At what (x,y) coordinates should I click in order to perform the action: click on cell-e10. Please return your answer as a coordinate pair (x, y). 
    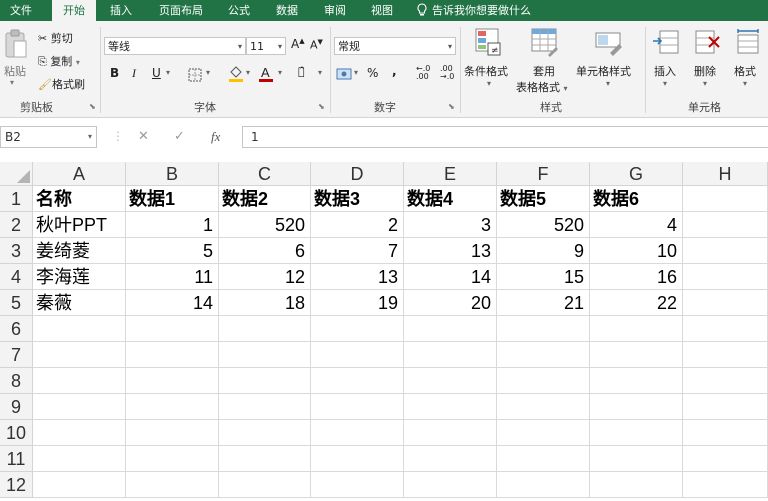
    Looking at the image, I should click on (450, 433).